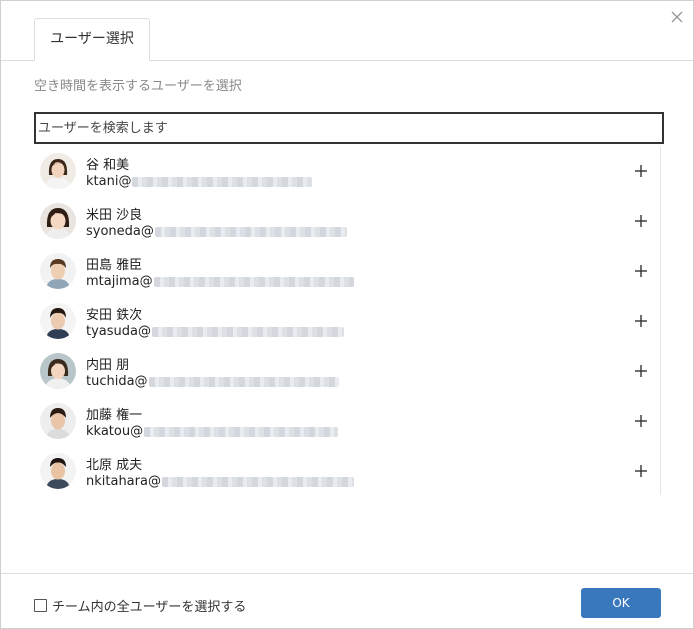 This screenshot has height=629, width=694. I want to click on select-all-checkbox, so click(40, 605).